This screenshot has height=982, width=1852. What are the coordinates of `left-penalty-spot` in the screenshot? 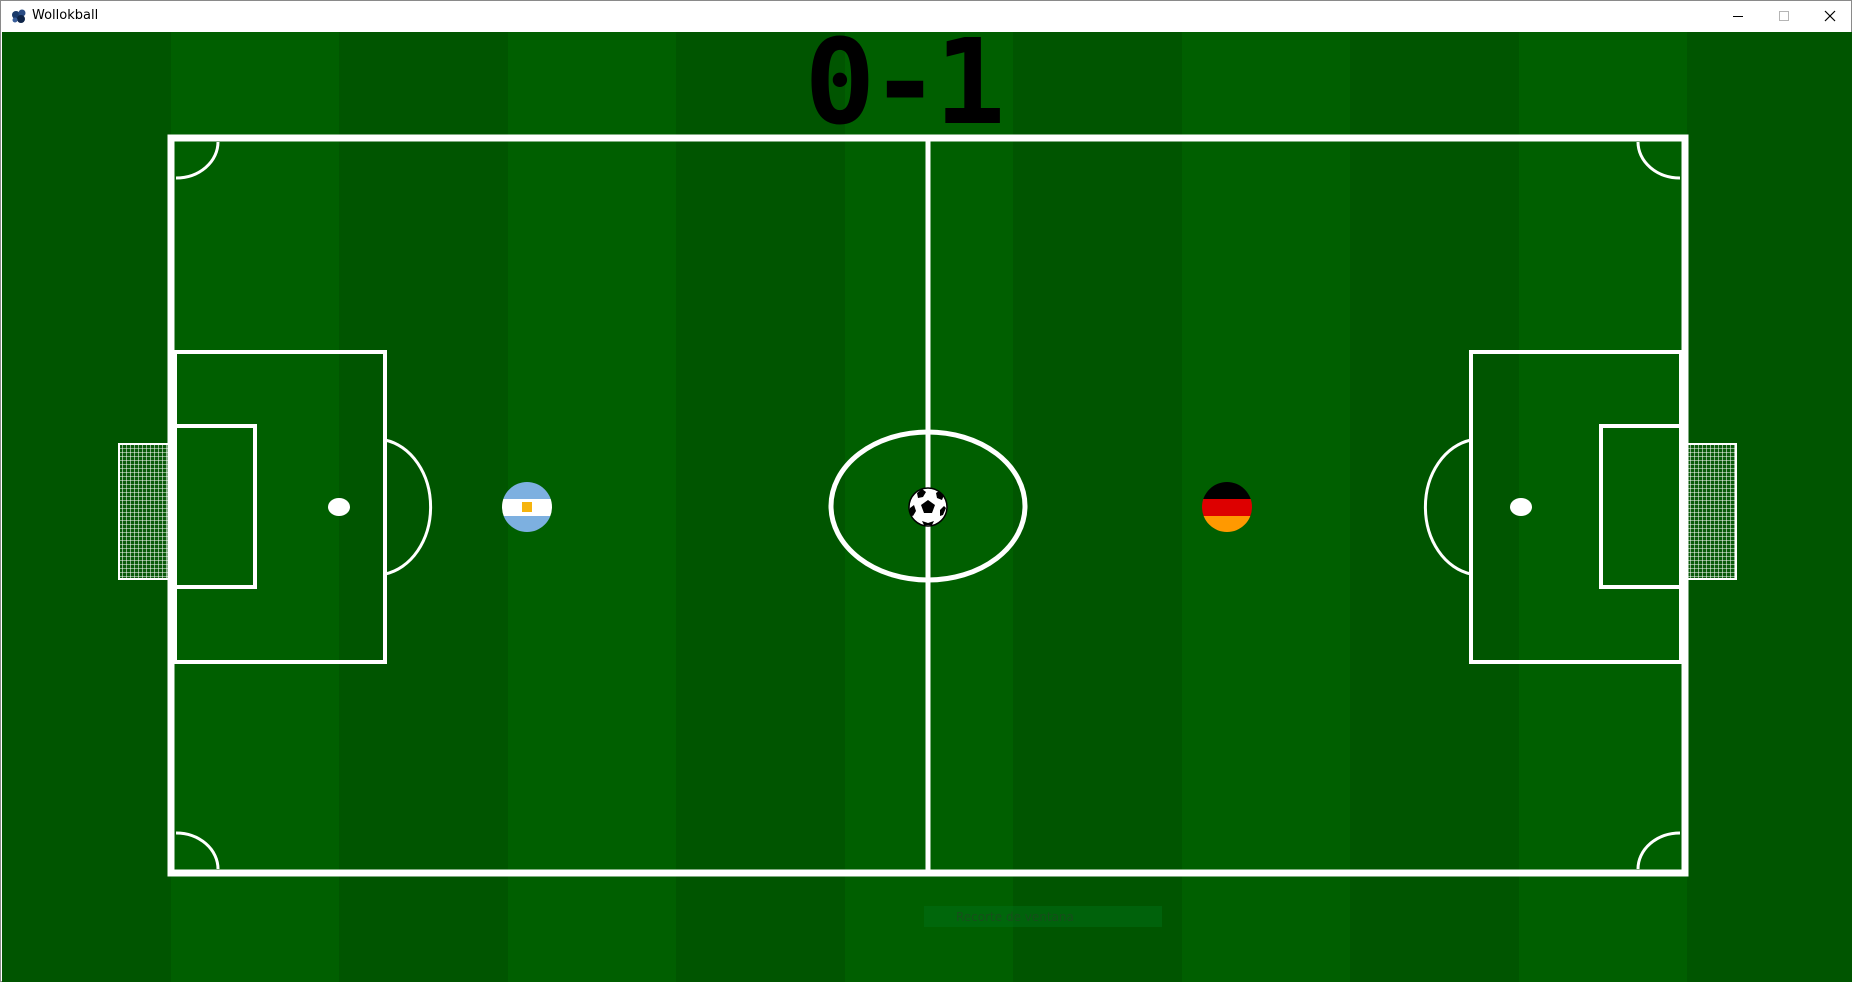 It's located at (339, 507).